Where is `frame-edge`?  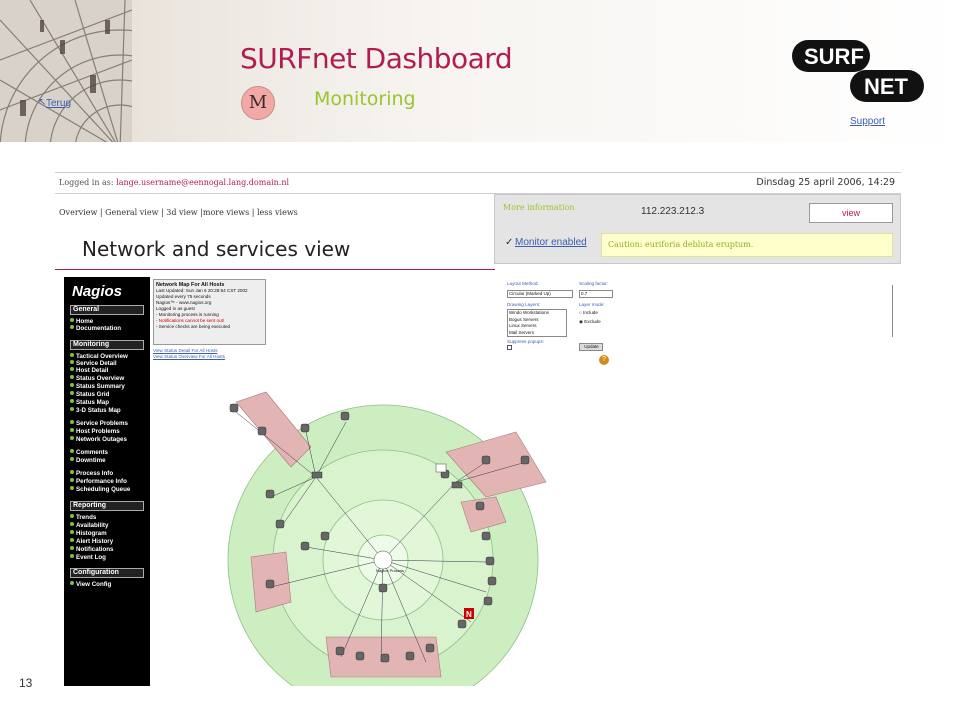
frame-edge is located at coordinates (892, 311).